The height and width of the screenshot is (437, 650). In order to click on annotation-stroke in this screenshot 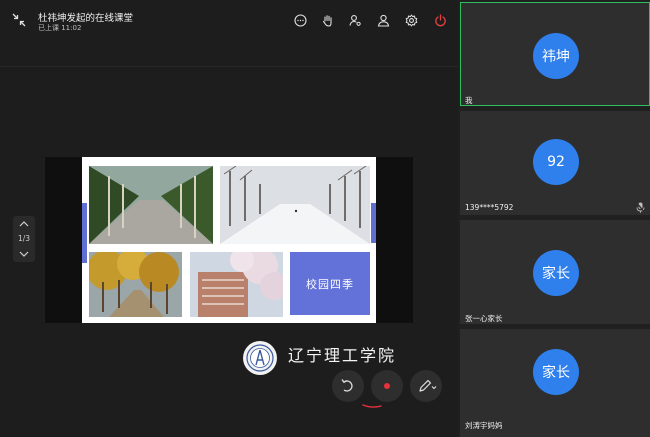, I will do `click(372, 406)`.